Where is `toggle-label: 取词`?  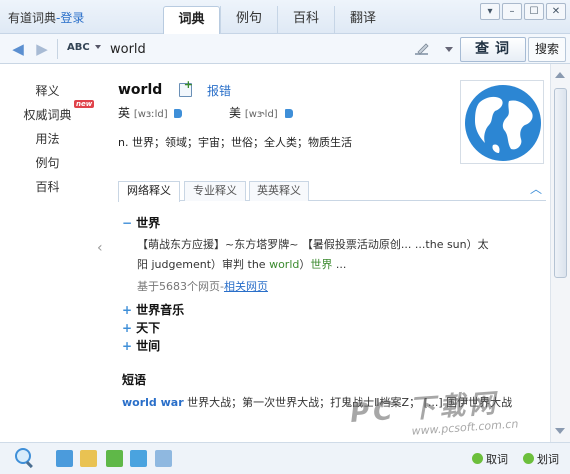
toggle-label: 取词 is located at coordinates (497, 459).